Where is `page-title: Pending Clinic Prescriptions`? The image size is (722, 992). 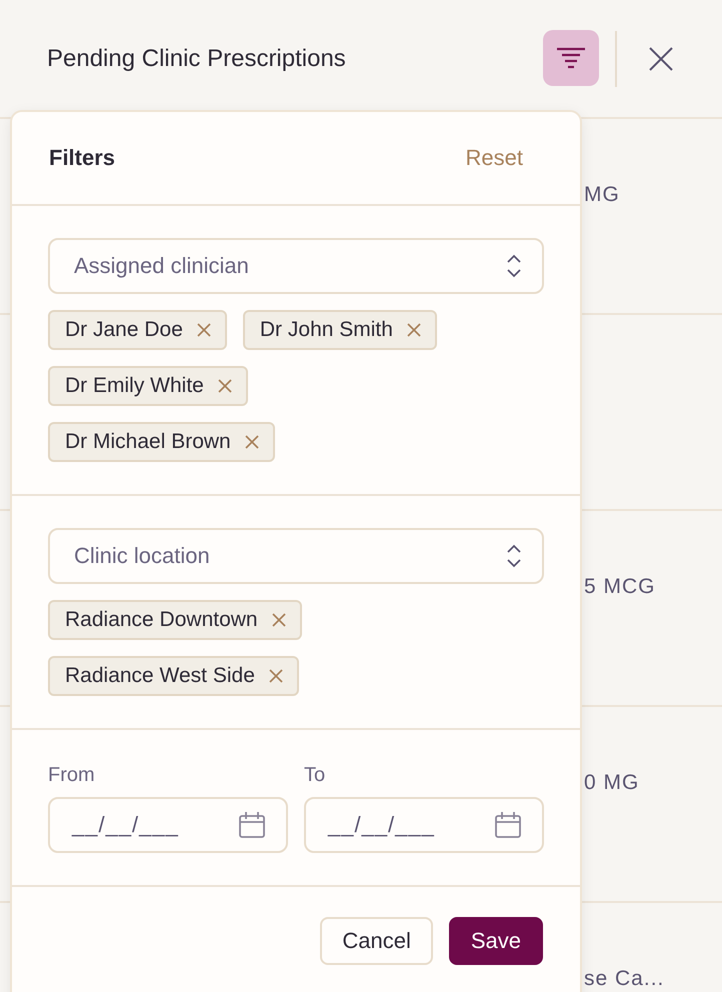 page-title: Pending Clinic Prescriptions is located at coordinates (197, 58).